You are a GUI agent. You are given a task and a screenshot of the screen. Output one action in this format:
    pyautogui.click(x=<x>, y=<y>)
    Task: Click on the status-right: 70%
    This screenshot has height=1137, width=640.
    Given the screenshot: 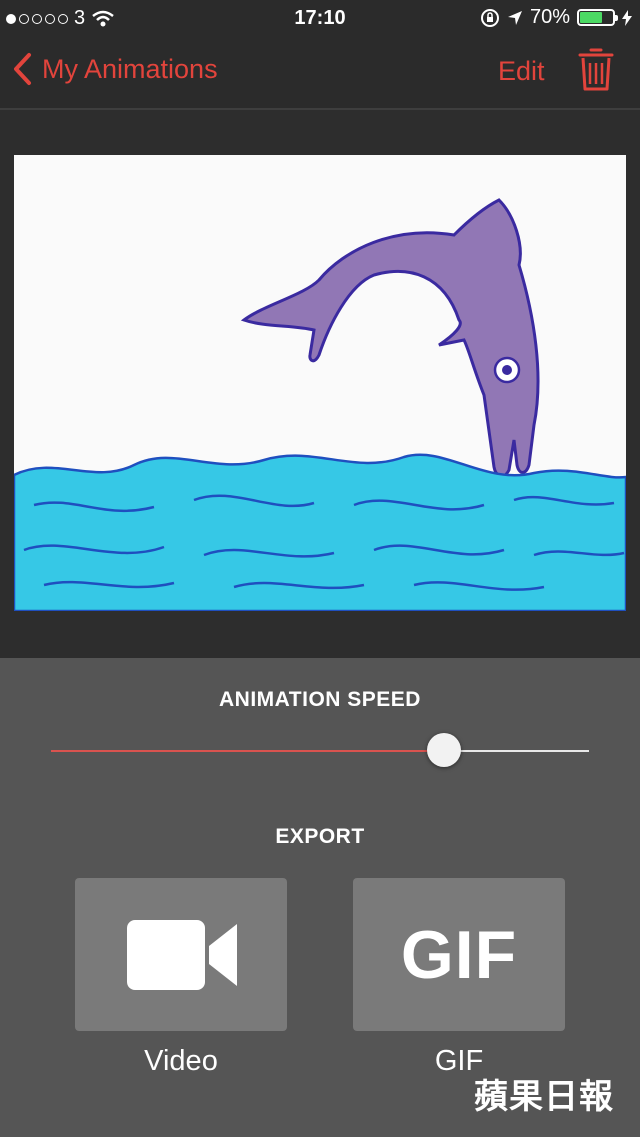 What is the action you would take?
    pyautogui.click(x=556, y=17)
    